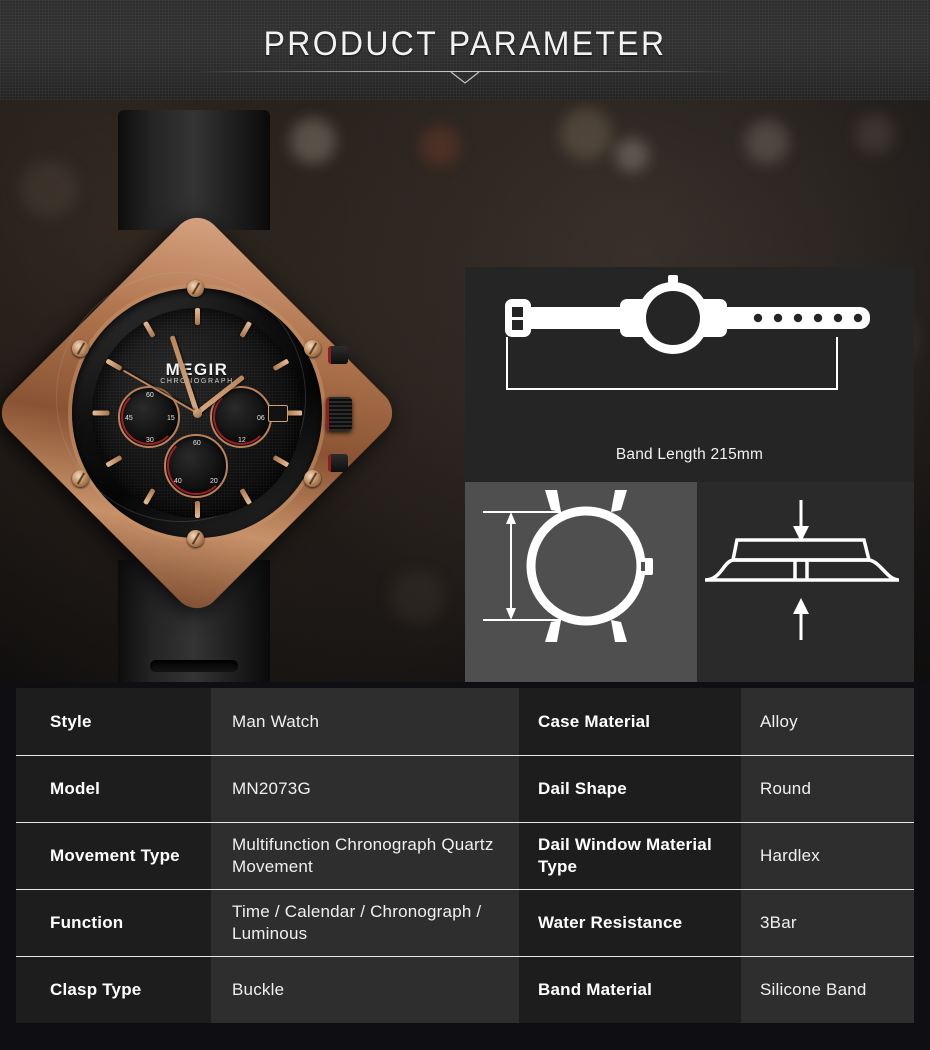 The image size is (930, 1050). I want to click on watch-crown, so click(339, 414).